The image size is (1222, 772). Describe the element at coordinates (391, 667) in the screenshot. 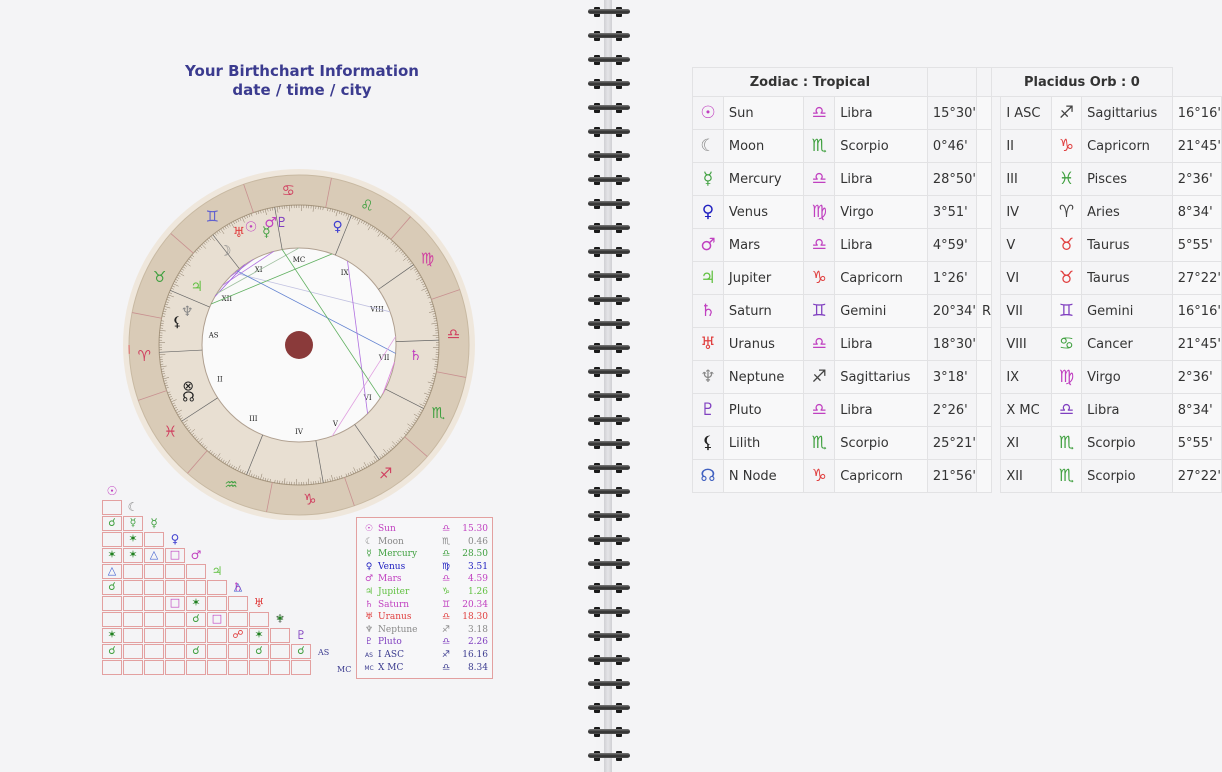

I see `legend-name: X MC` at that location.